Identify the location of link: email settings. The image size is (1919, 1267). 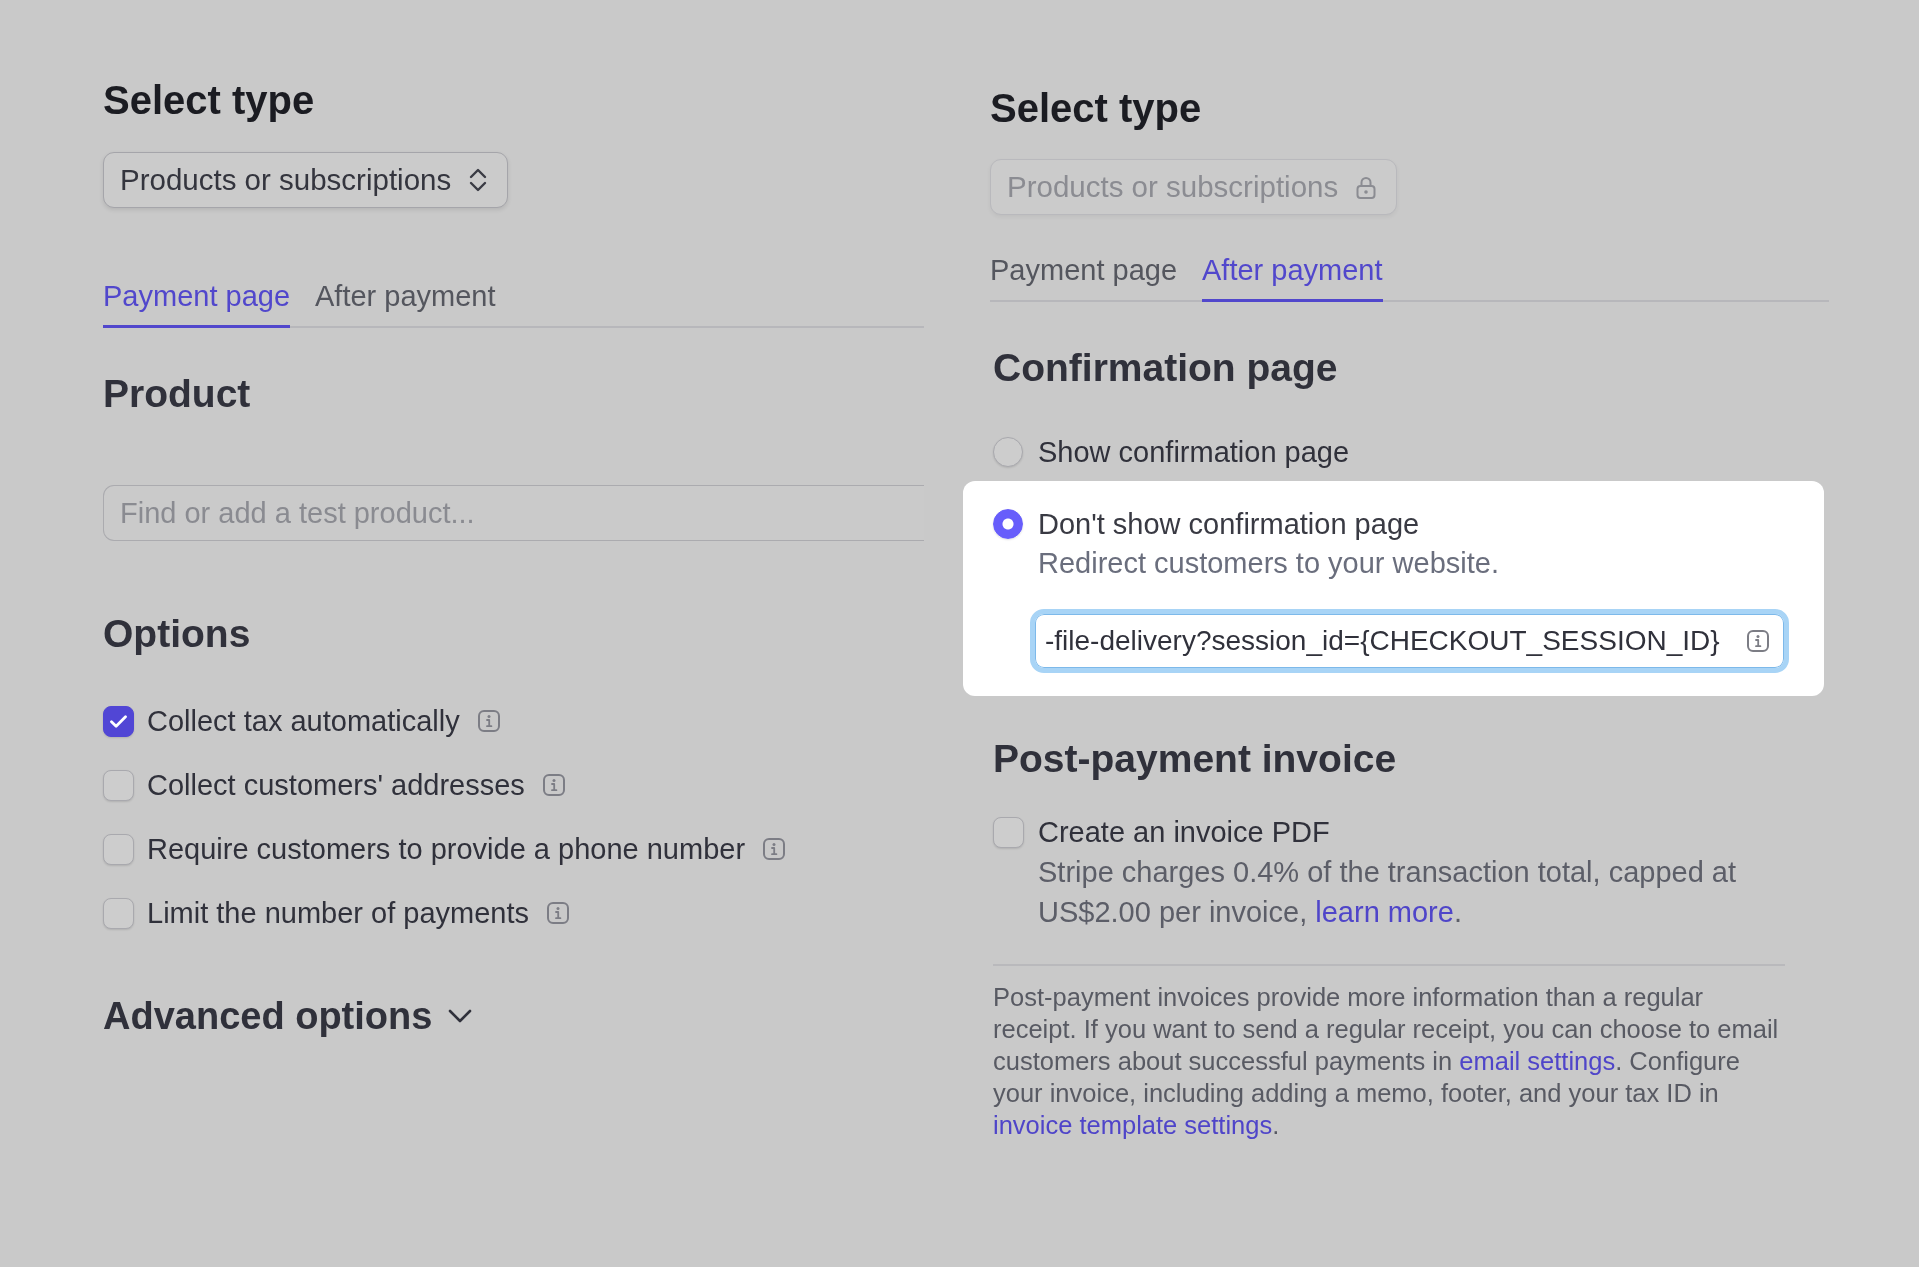
(1537, 1061).